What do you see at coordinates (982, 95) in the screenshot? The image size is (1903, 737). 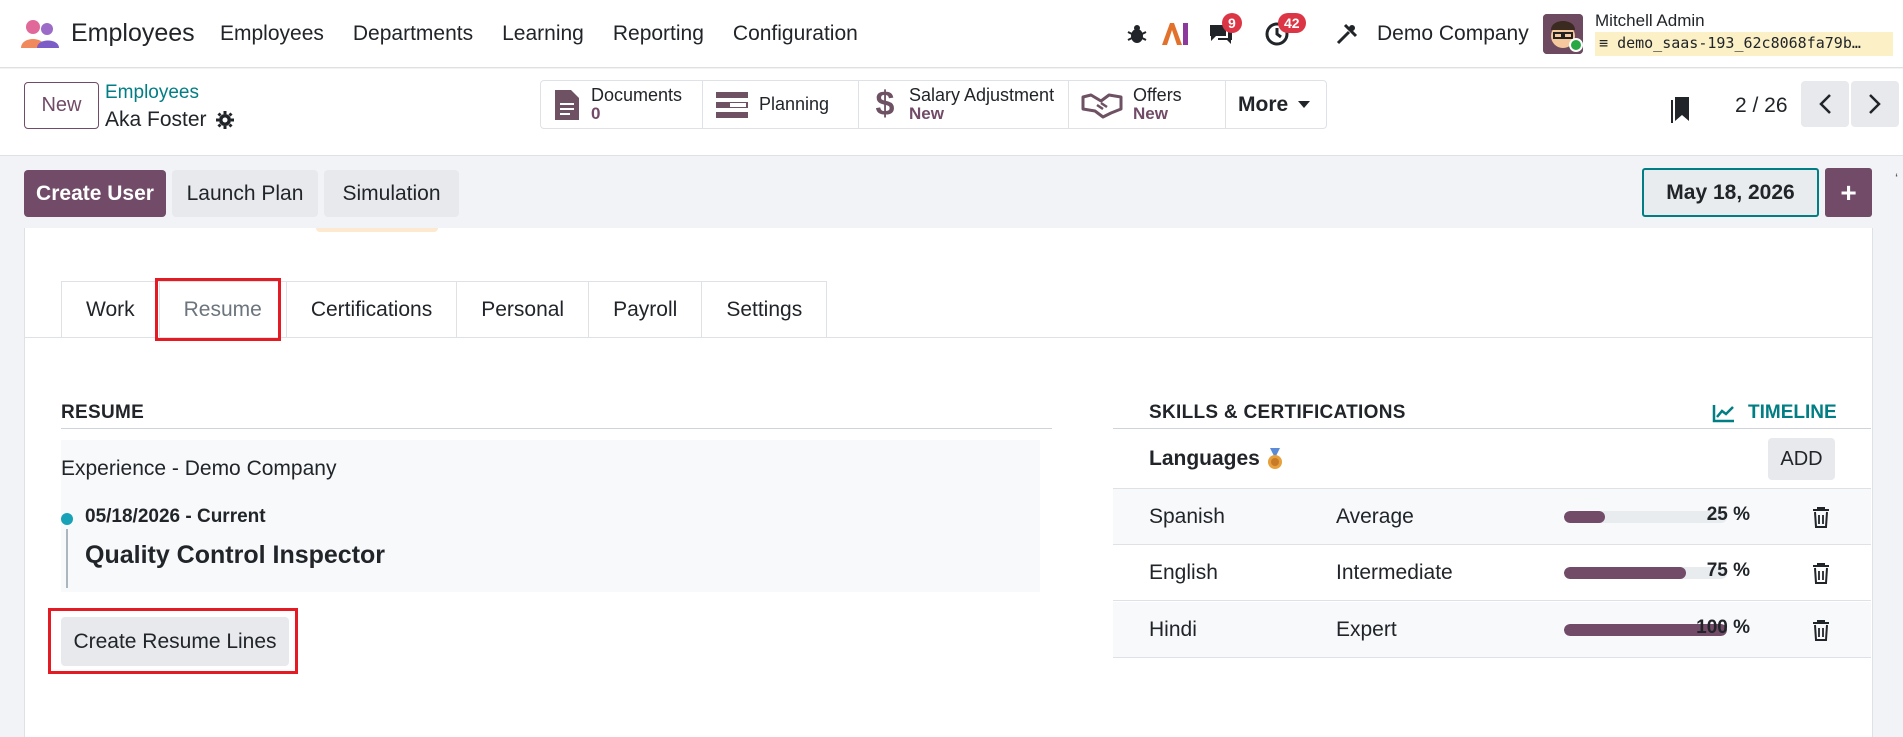 I see `salary-label: Salary Adjustment` at bounding box center [982, 95].